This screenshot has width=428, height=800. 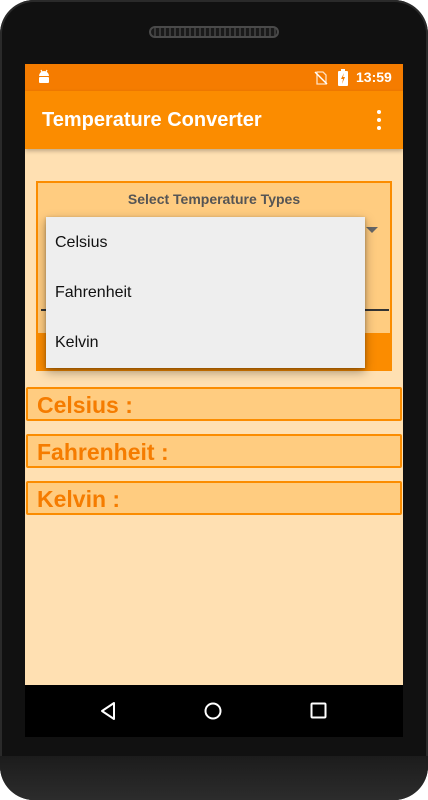 I want to click on dropdown-option-kelvin: Kelvin, so click(x=205, y=343).